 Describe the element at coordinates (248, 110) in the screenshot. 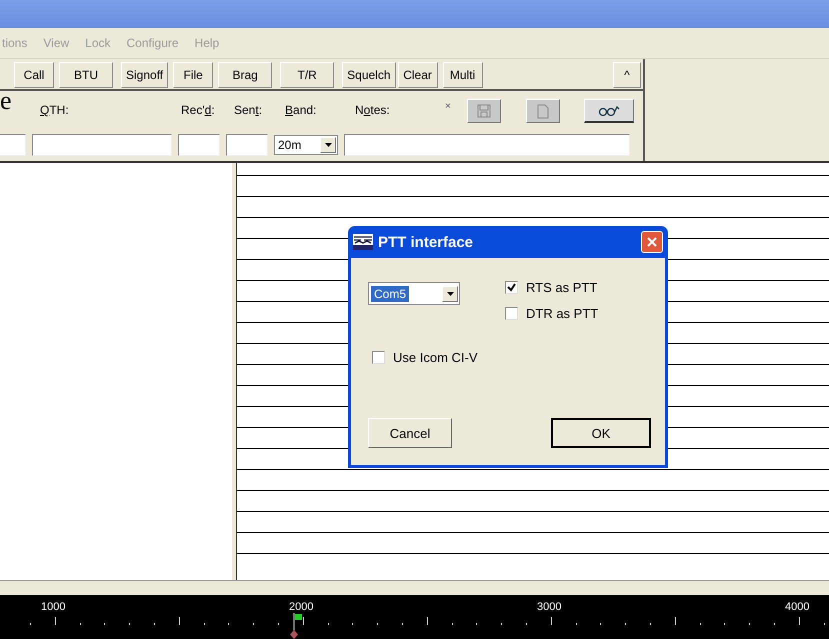

I see `field-label: Sent:` at that location.